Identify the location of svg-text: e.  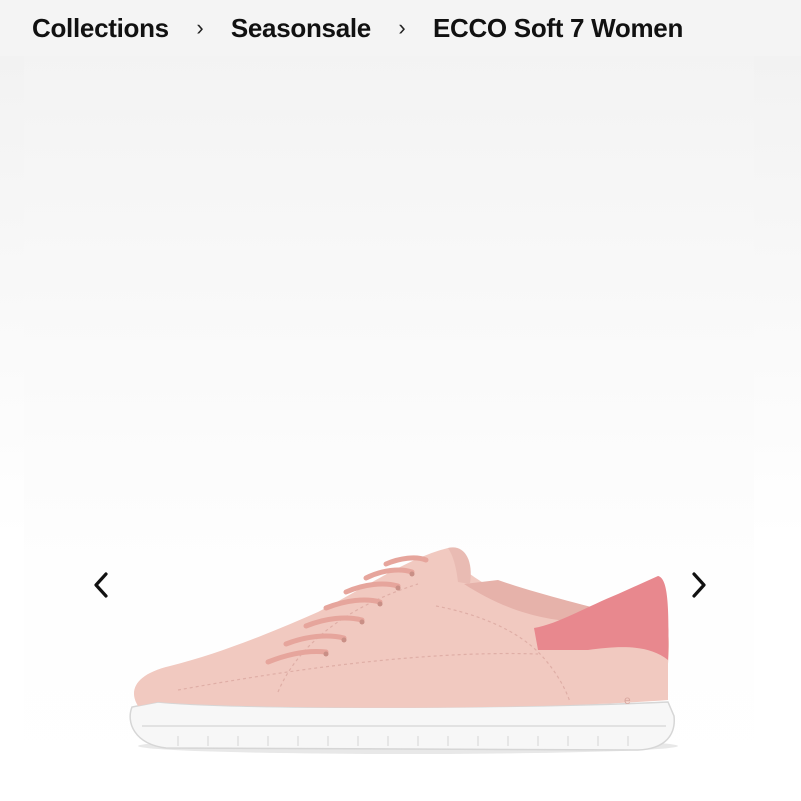
(627, 700).